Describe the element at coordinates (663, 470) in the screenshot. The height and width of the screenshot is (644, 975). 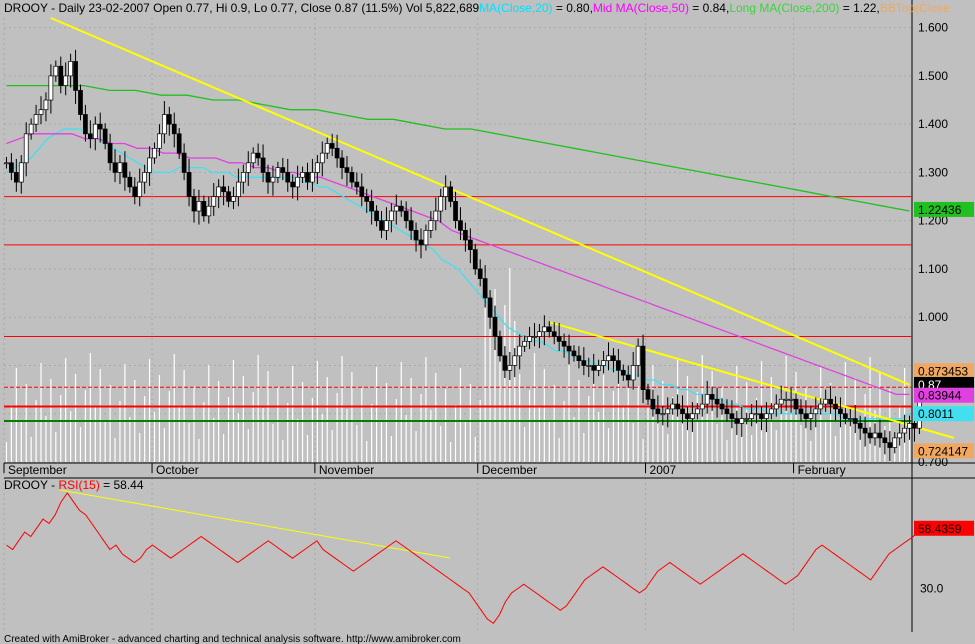
I see `date-label: 2007` at that location.